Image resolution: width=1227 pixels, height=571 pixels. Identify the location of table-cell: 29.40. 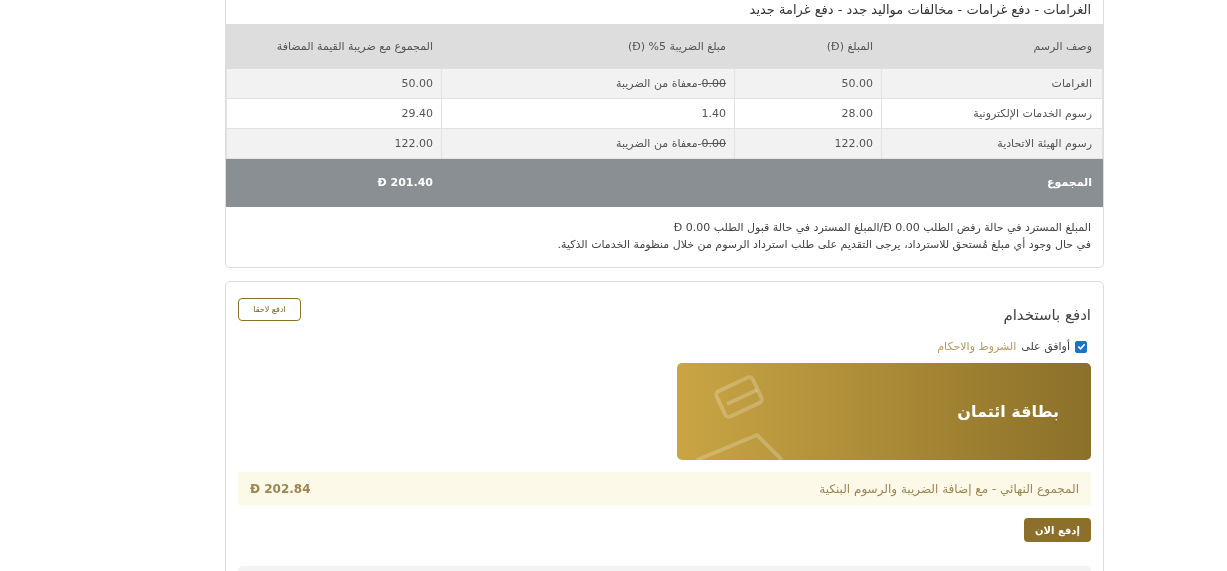
(334, 113).